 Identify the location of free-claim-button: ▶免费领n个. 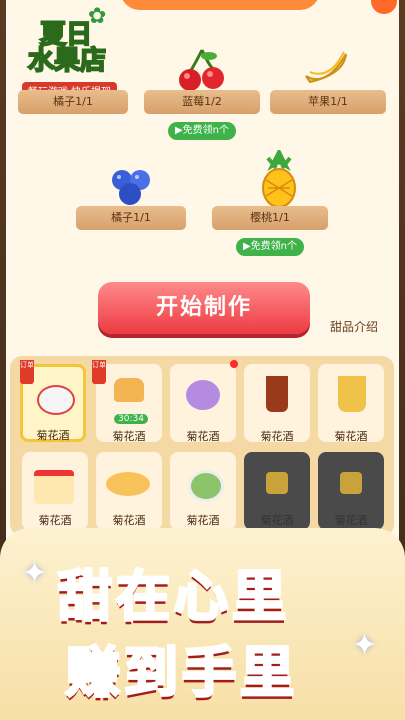
(202, 131).